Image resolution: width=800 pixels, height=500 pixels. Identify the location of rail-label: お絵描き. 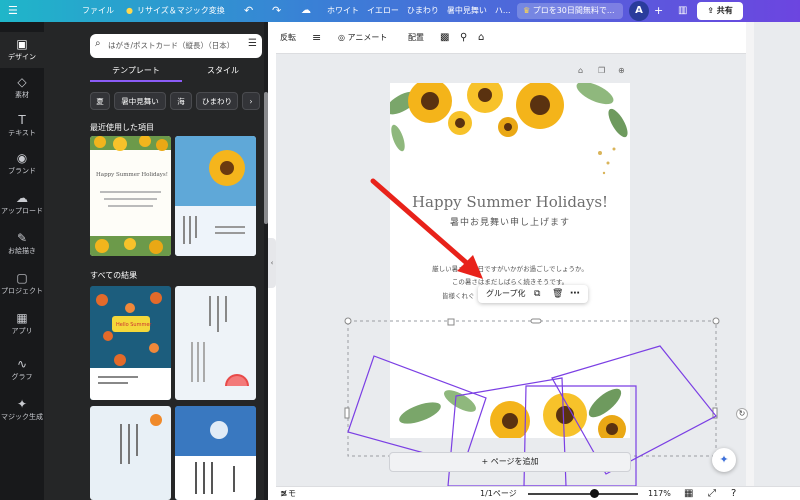
(22, 251).